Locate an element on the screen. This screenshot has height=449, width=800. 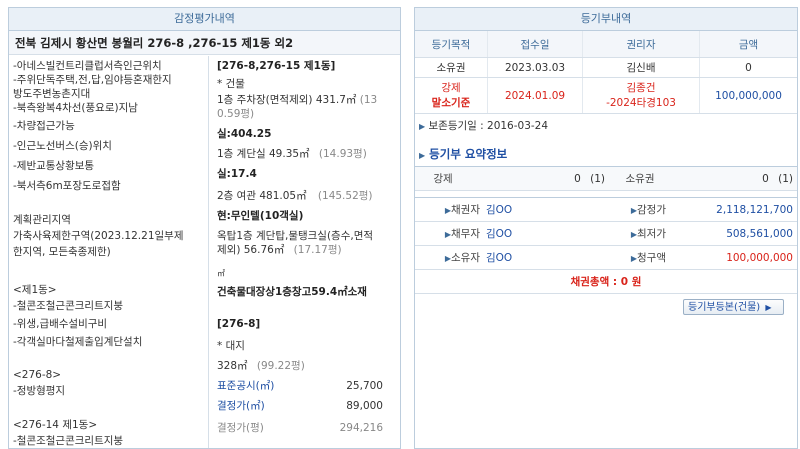
summary-label: ▶채권자 is located at coordinates (449, 209).